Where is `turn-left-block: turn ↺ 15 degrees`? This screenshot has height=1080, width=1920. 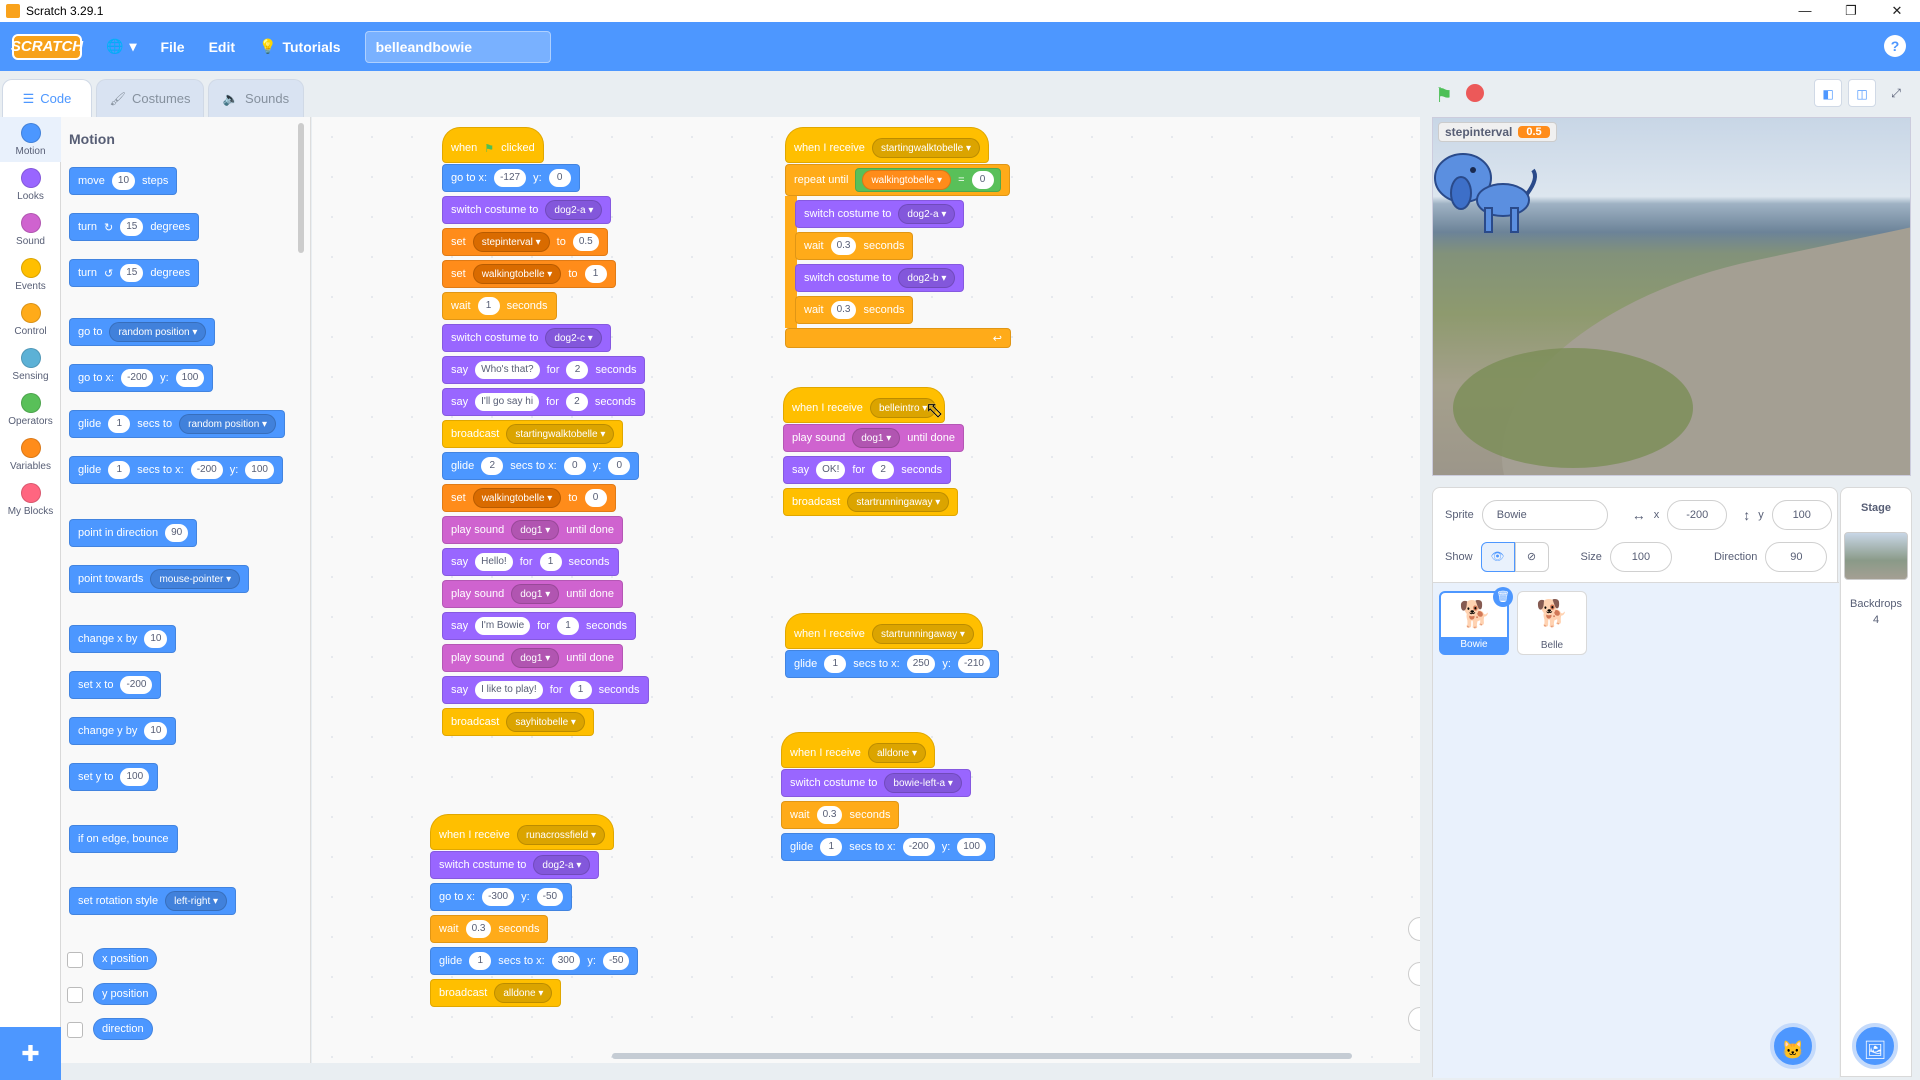 turn-left-block: turn ↺ 15 degrees is located at coordinates (134, 273).